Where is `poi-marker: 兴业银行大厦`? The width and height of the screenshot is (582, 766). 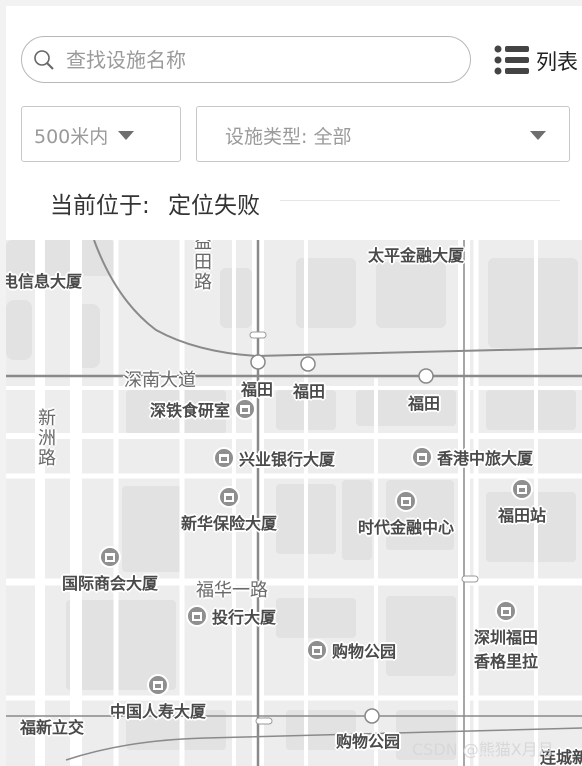 poi-marker: 兴业银行大厦 is located at coordinates (274, 458).